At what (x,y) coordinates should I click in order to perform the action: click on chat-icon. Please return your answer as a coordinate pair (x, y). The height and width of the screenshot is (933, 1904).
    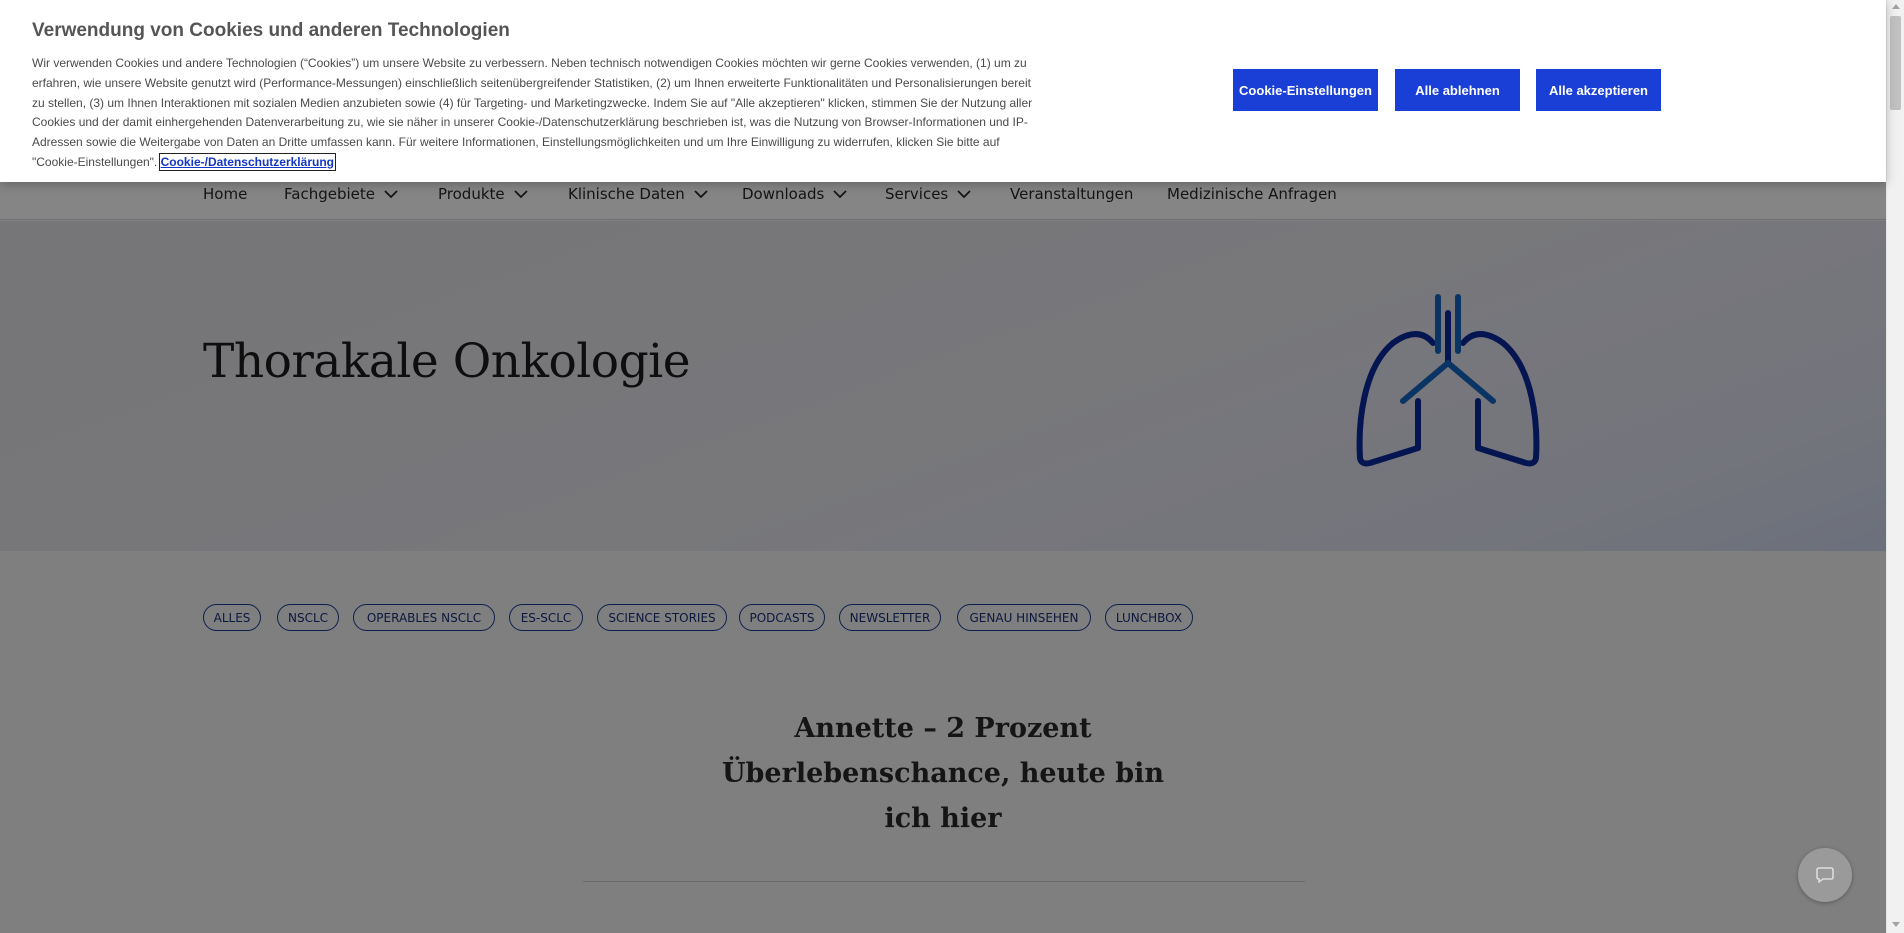
    Looking at the image, I should click on (1825, 875).